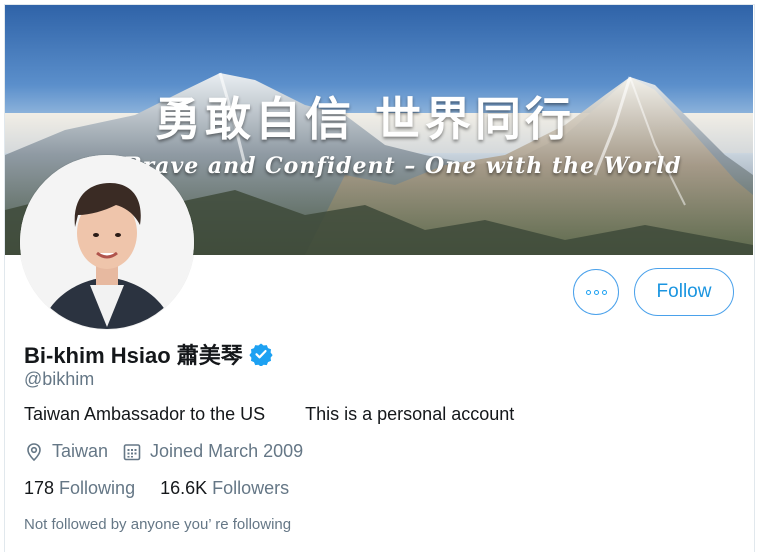 The image size is (775, 552). I want to click on avatar-portrait-image, so click(107, 242).